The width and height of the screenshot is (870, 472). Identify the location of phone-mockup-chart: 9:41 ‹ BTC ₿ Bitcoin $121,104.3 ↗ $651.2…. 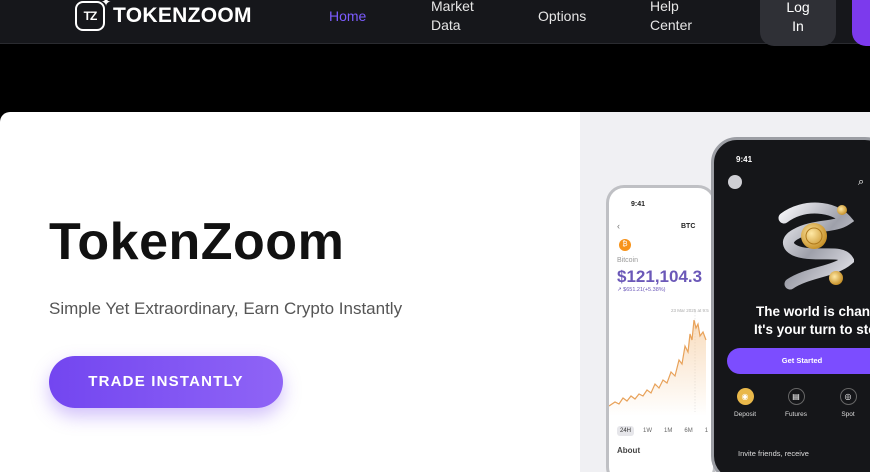
(661, 328).